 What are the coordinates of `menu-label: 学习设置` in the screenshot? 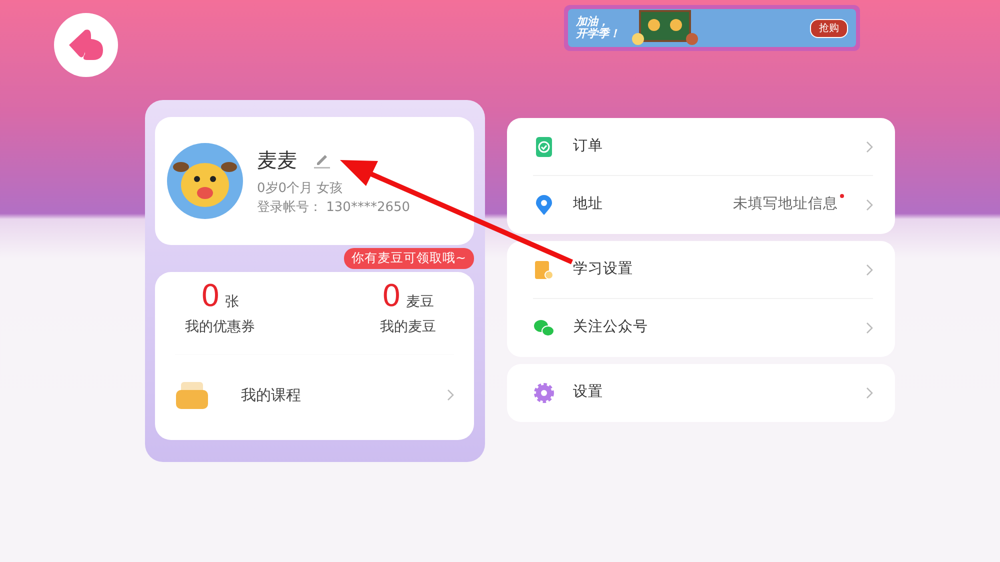 It's located at (603, 269).